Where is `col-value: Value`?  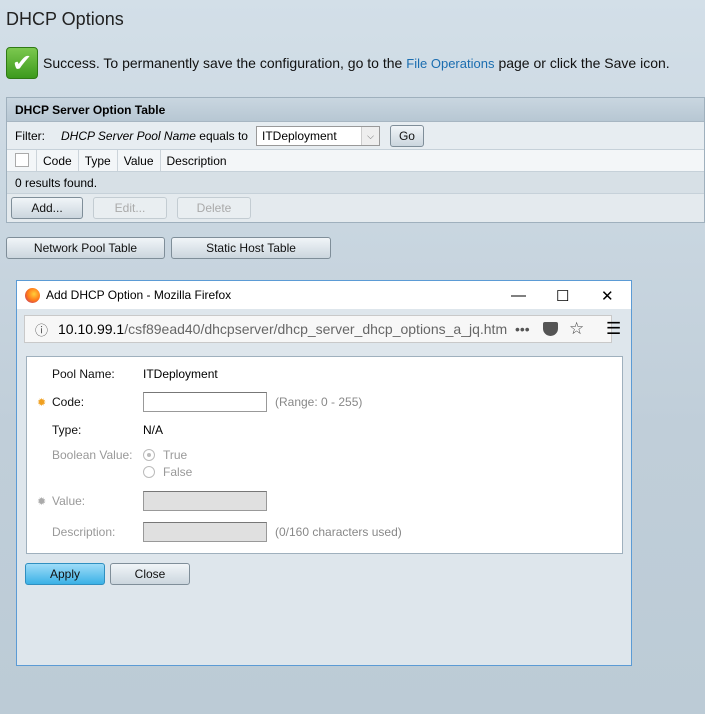 col-value: Value is located at coordinates (139, 160).